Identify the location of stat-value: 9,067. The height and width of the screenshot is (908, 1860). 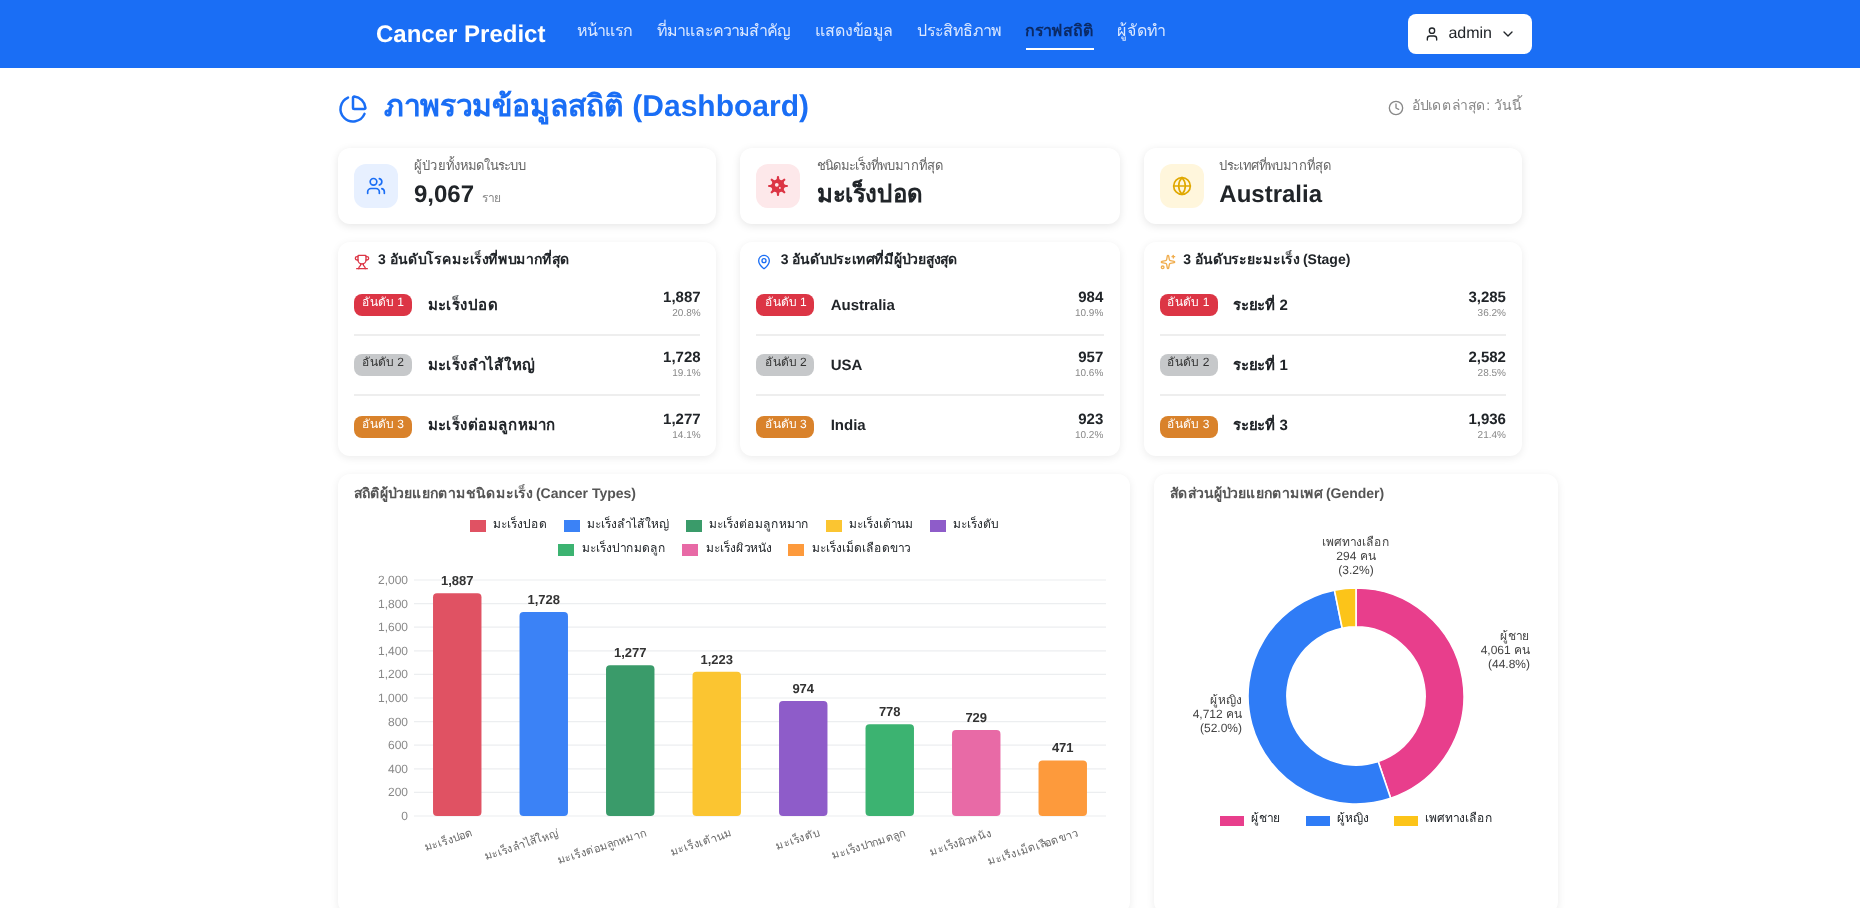
(444, 195).